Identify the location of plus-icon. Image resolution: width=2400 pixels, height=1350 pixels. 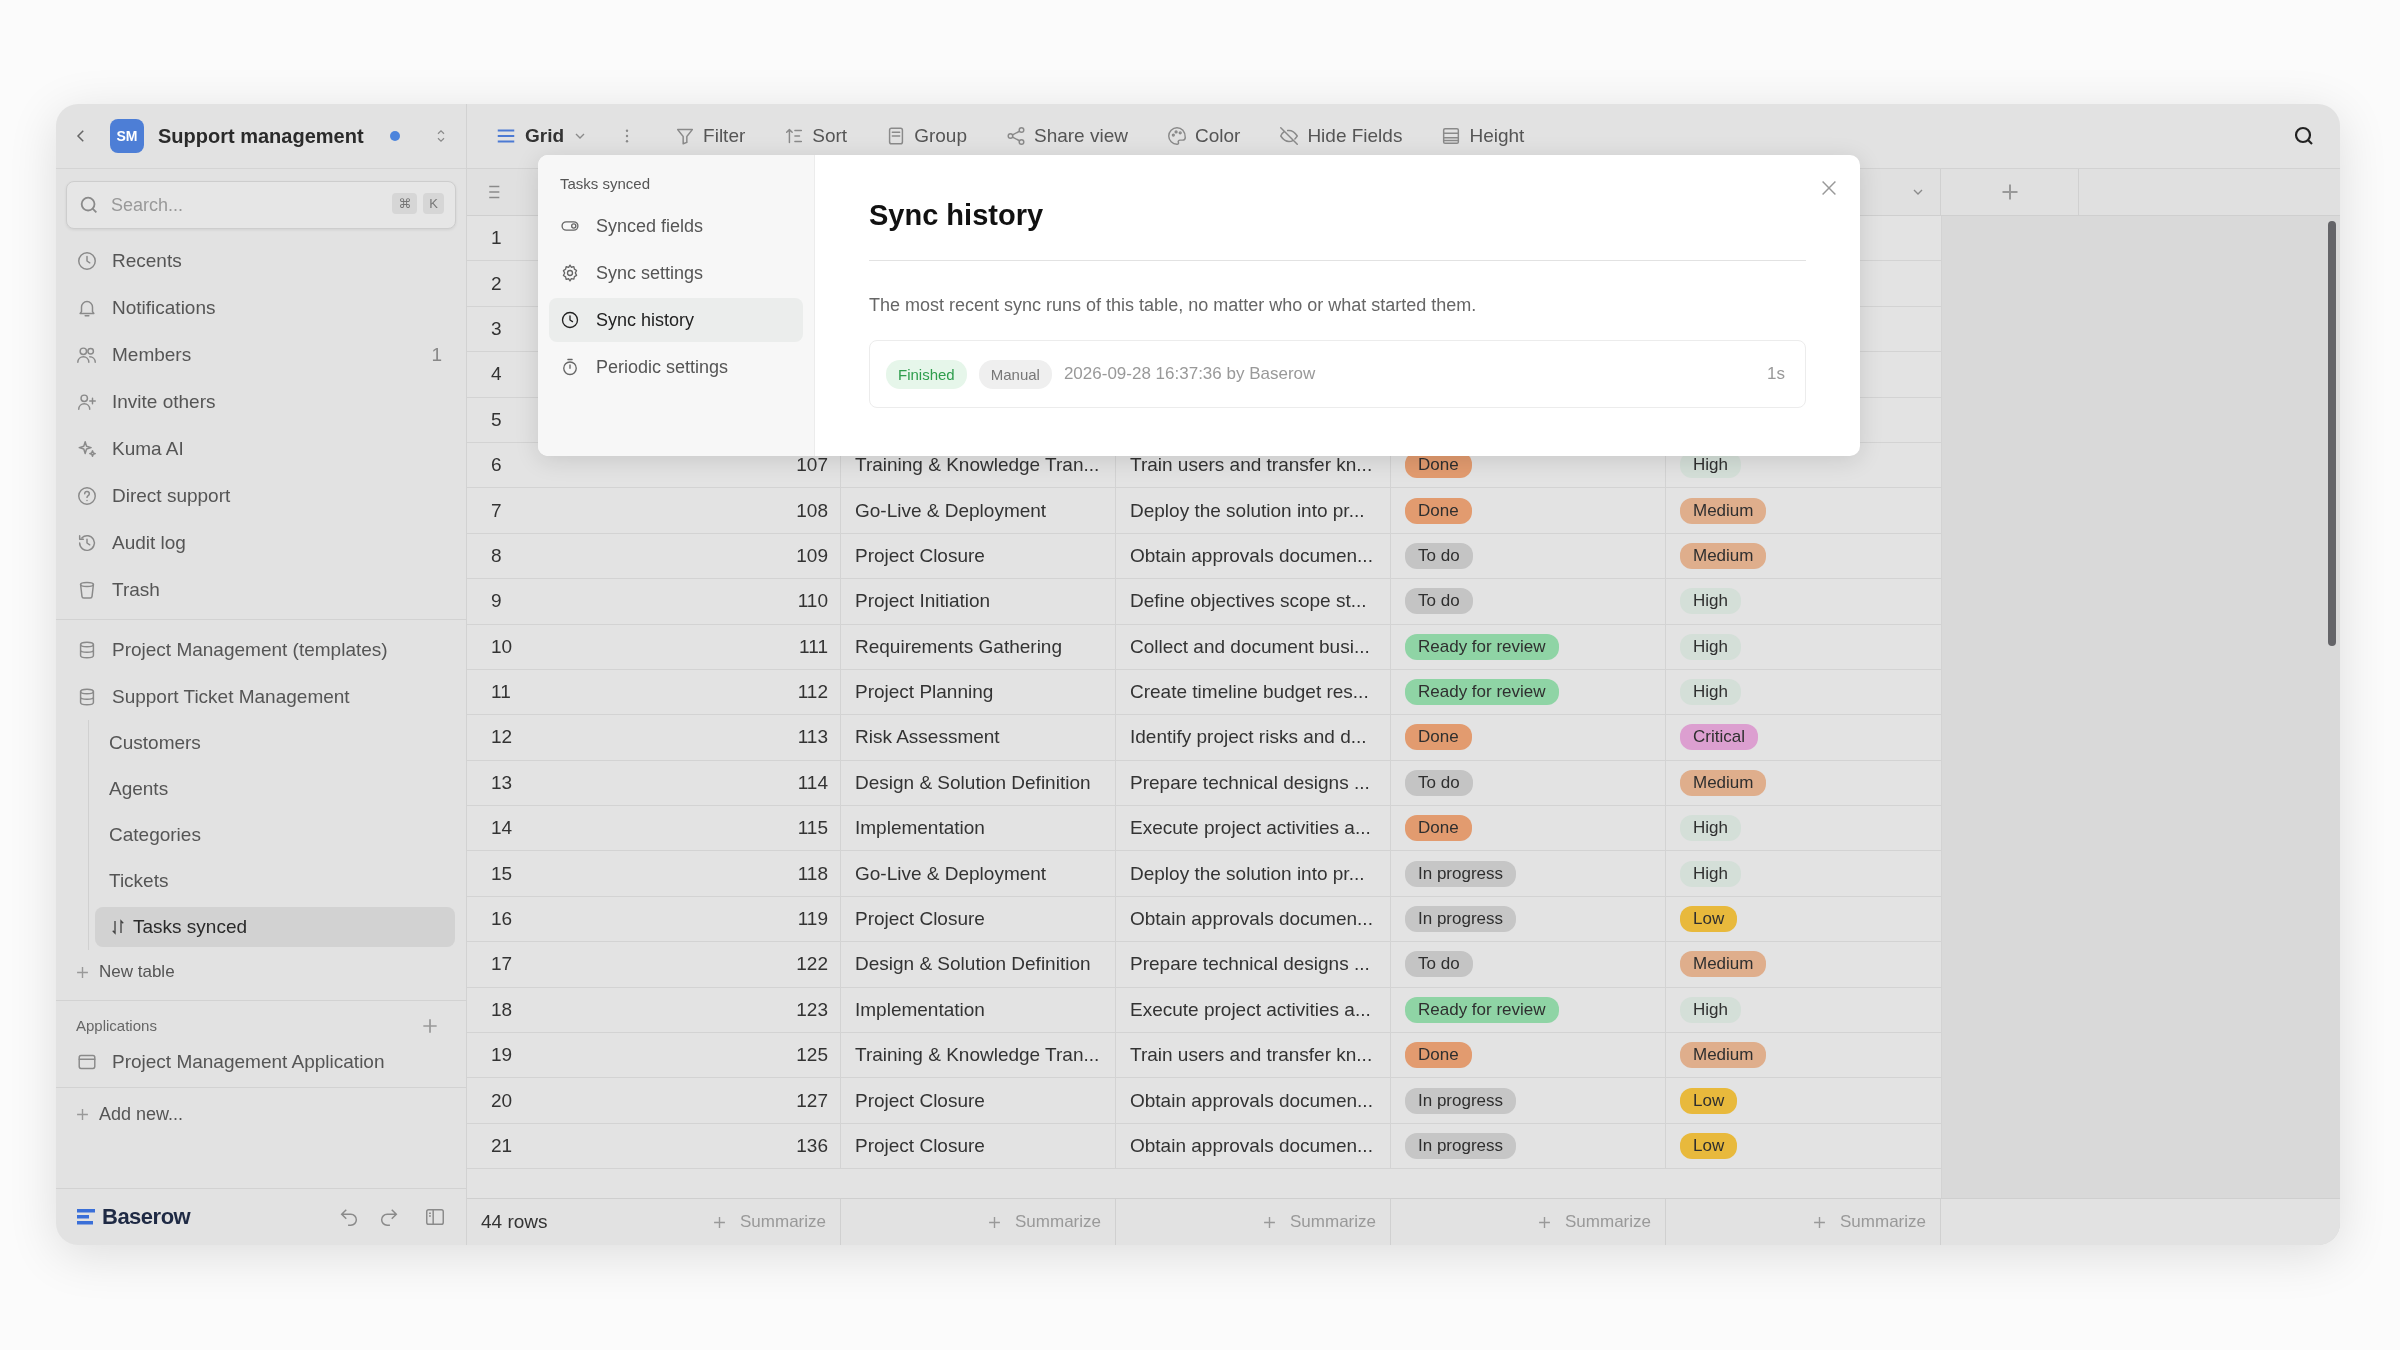
(995, 1222).